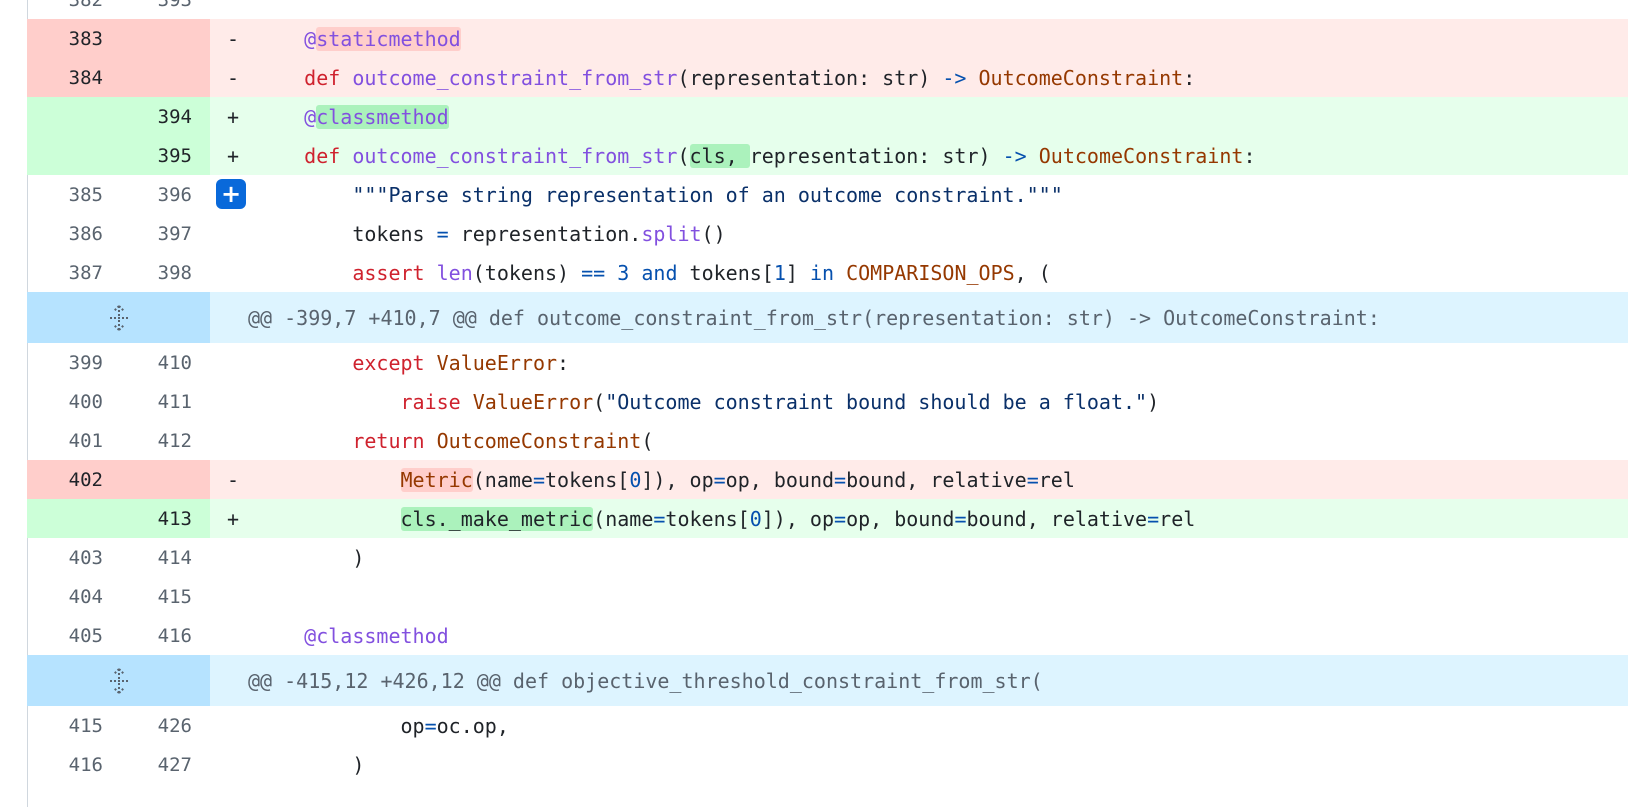  I want to click on new-line-number: 394, so click(165, 116).